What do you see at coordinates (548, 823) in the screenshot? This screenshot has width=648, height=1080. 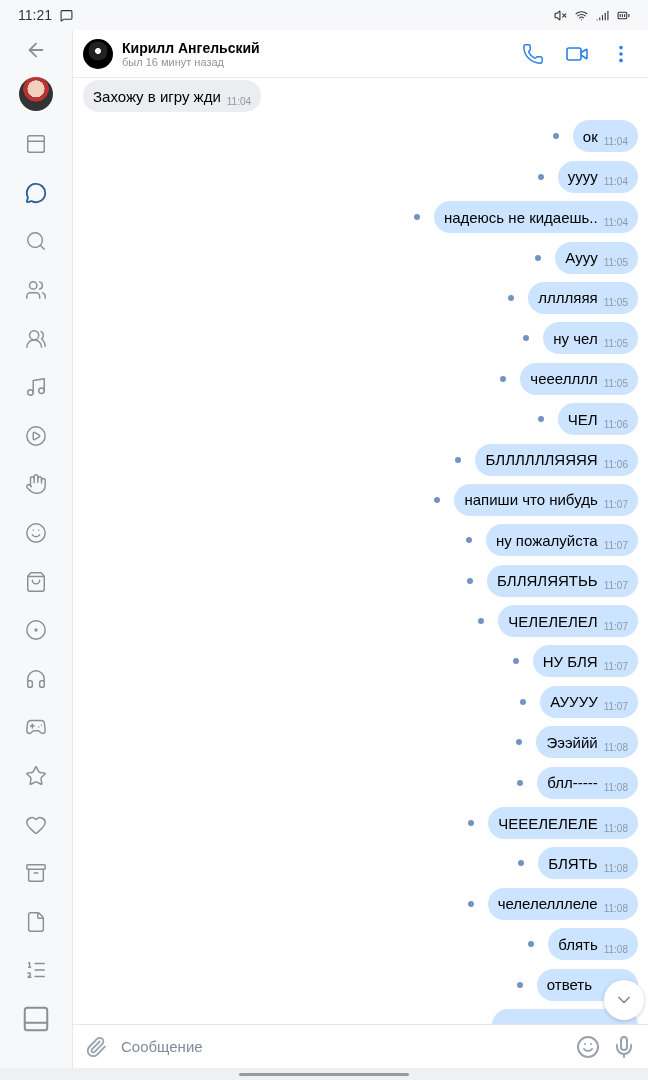 I see `message-text: ЧЕЕЕЛЕЛЕЛЕ` at bounding box center [548, 823].